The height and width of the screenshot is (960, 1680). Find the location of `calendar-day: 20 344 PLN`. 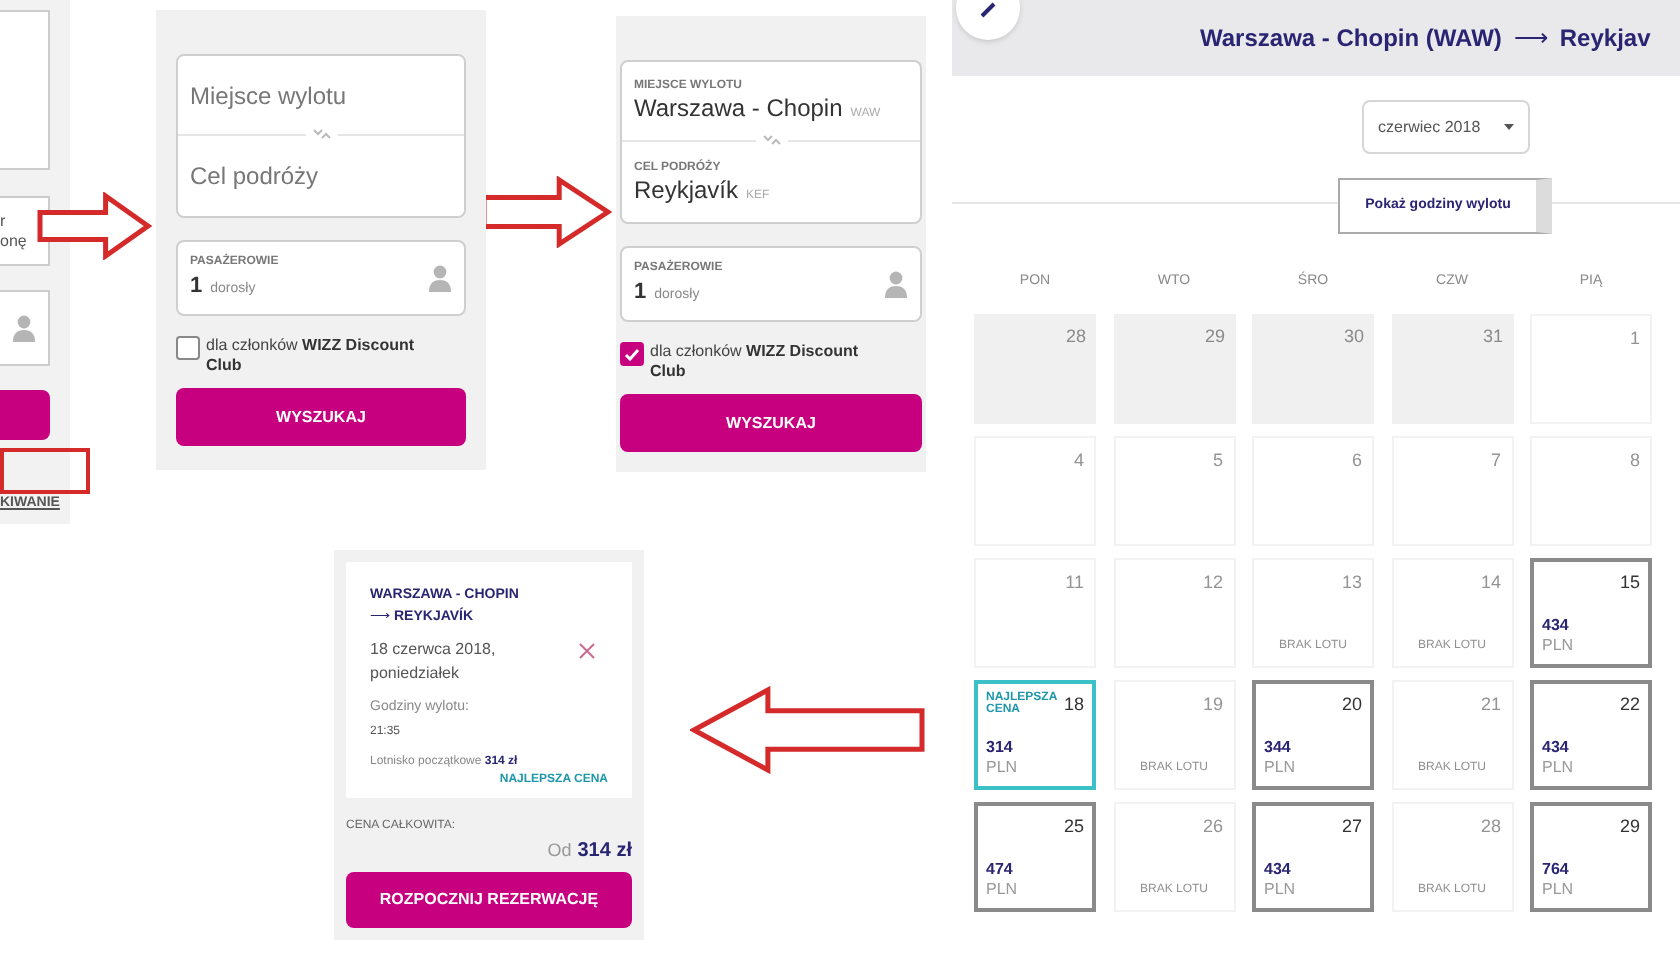

calendar-day: 20 344 PLN is located at coordinates (1313, 735).